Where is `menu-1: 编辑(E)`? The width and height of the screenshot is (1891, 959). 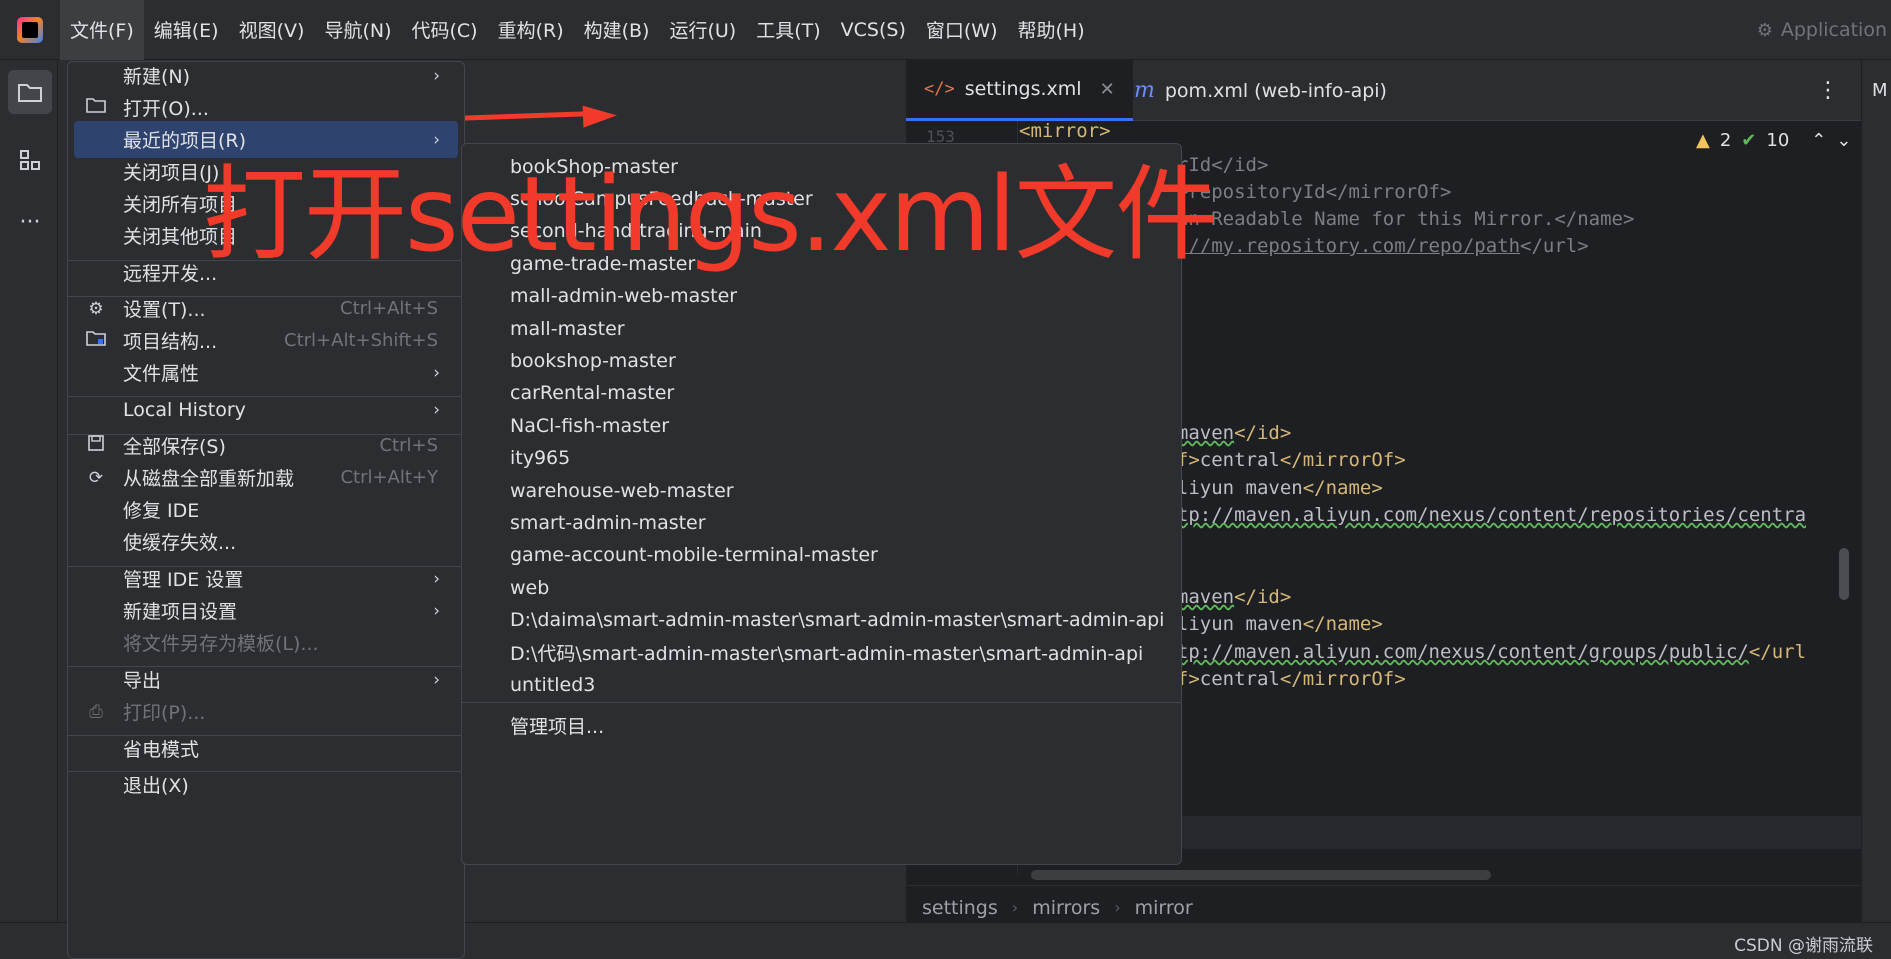
menu-1: 编辑(E) is located at coordinates (186, 30).